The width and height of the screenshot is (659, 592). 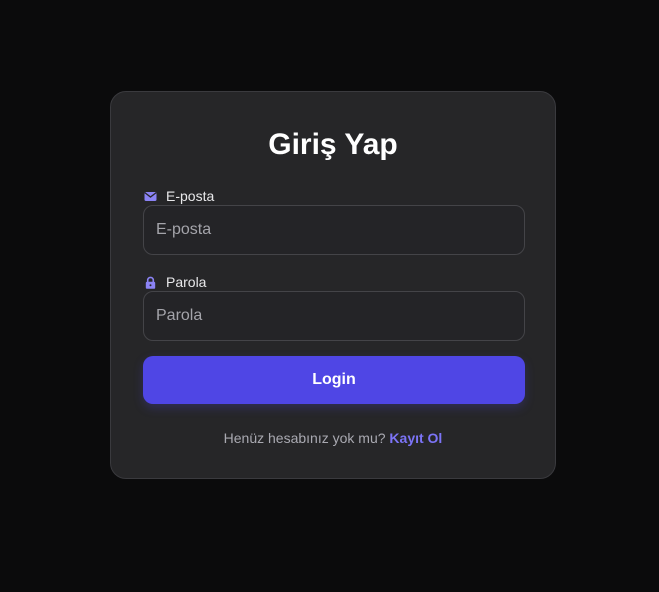 What do you see at coordinates (186, 282) in the screenshot?
I see `password-label-text: Parola` at bounding box center [186, 282].